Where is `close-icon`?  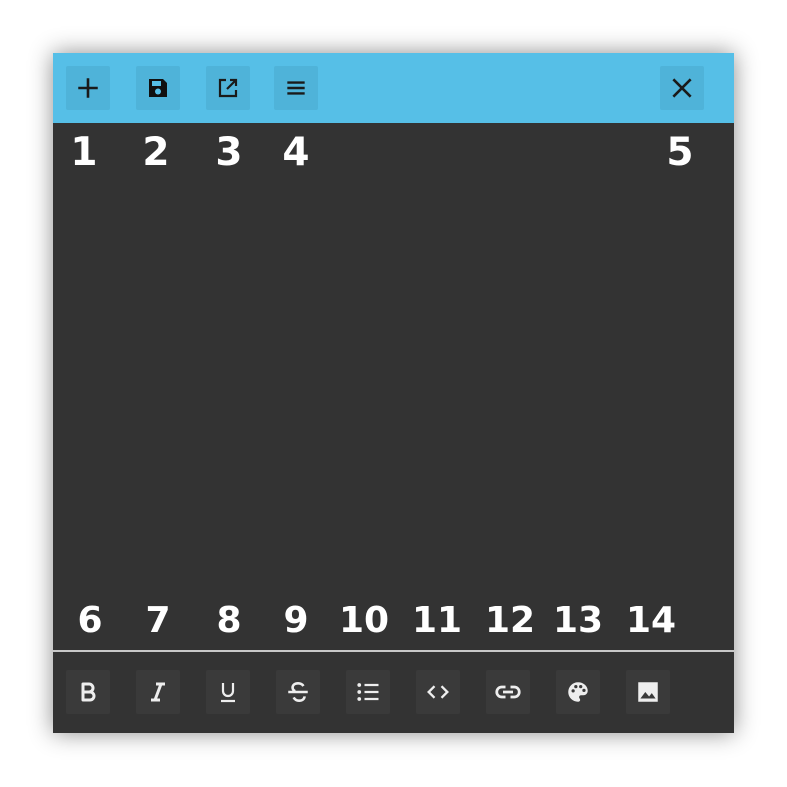 close-icon is located at coordinates (682, 88).